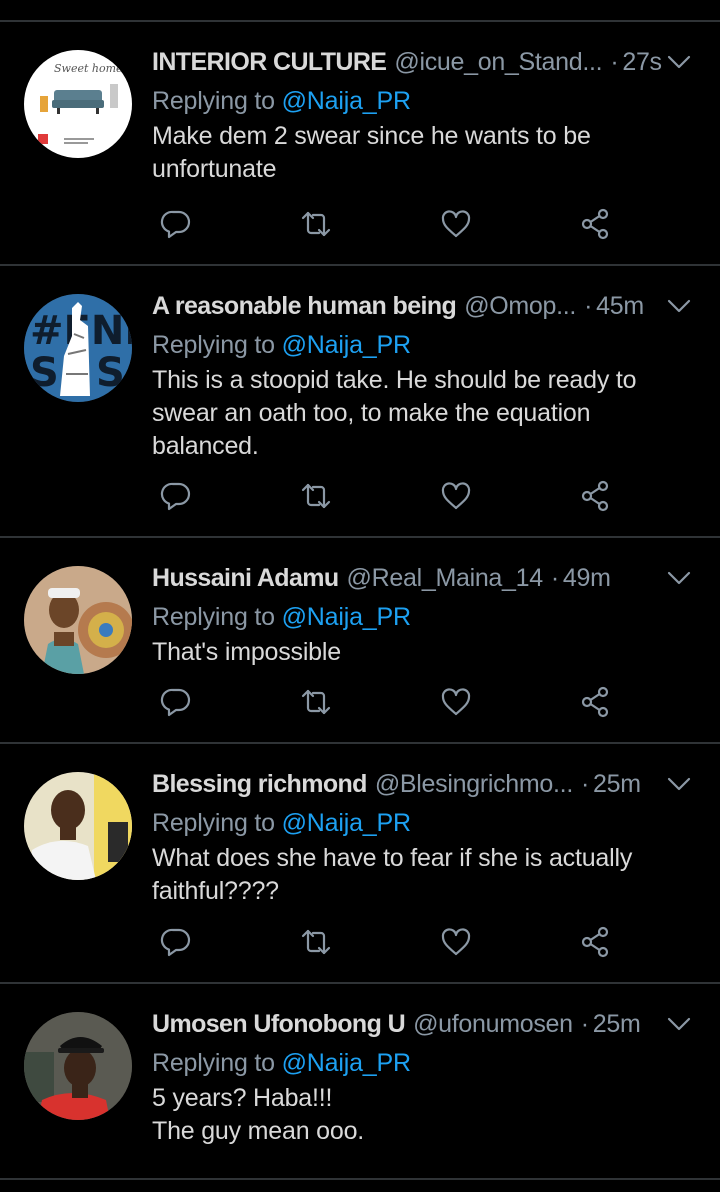 Image resolution: width=720 pixels, height=1192 pixels. I want to click on user-handle: @ufonumosen, so click(493, 1024).